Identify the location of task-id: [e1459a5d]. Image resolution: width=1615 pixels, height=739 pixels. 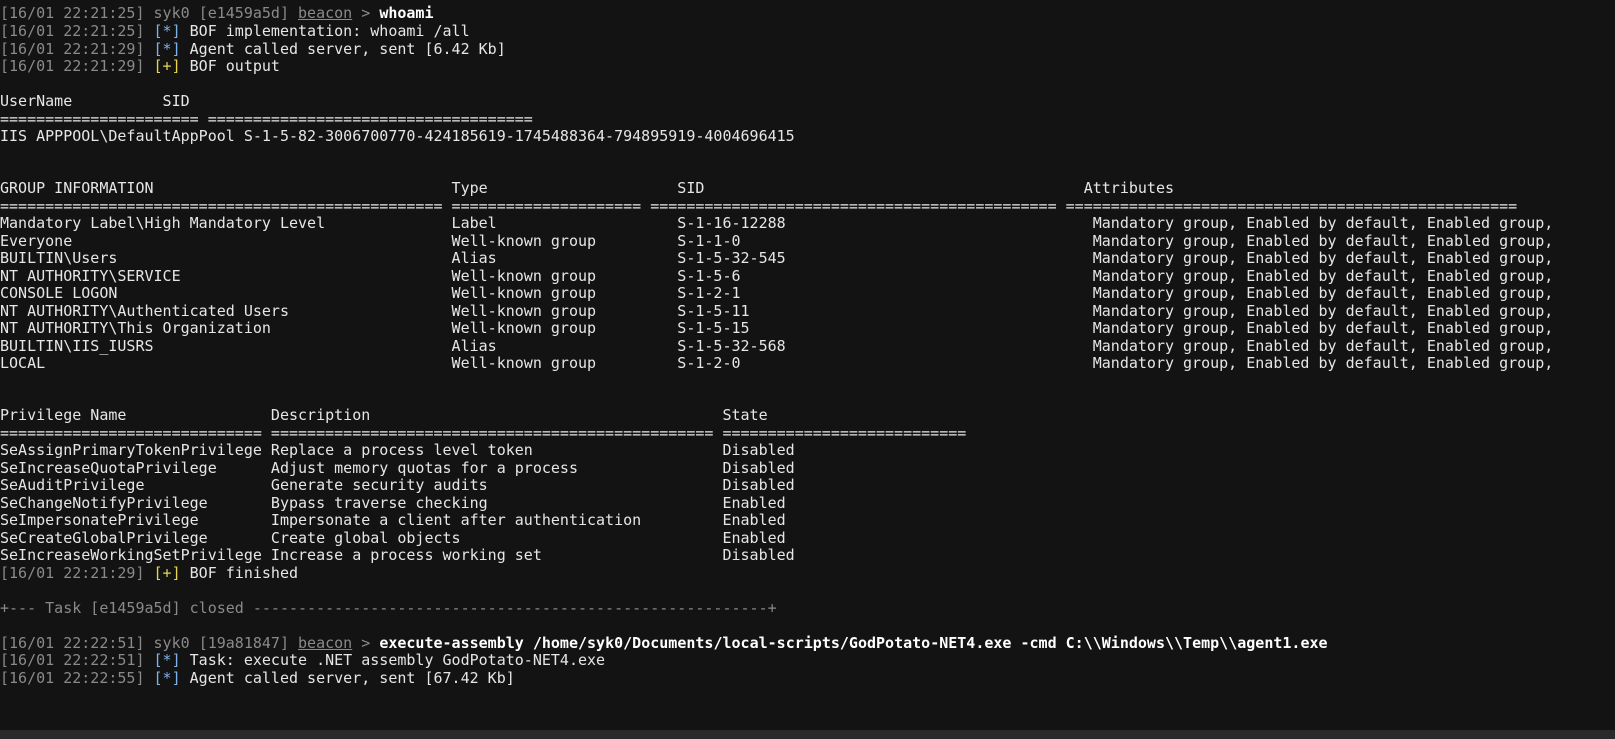
(243, 13).